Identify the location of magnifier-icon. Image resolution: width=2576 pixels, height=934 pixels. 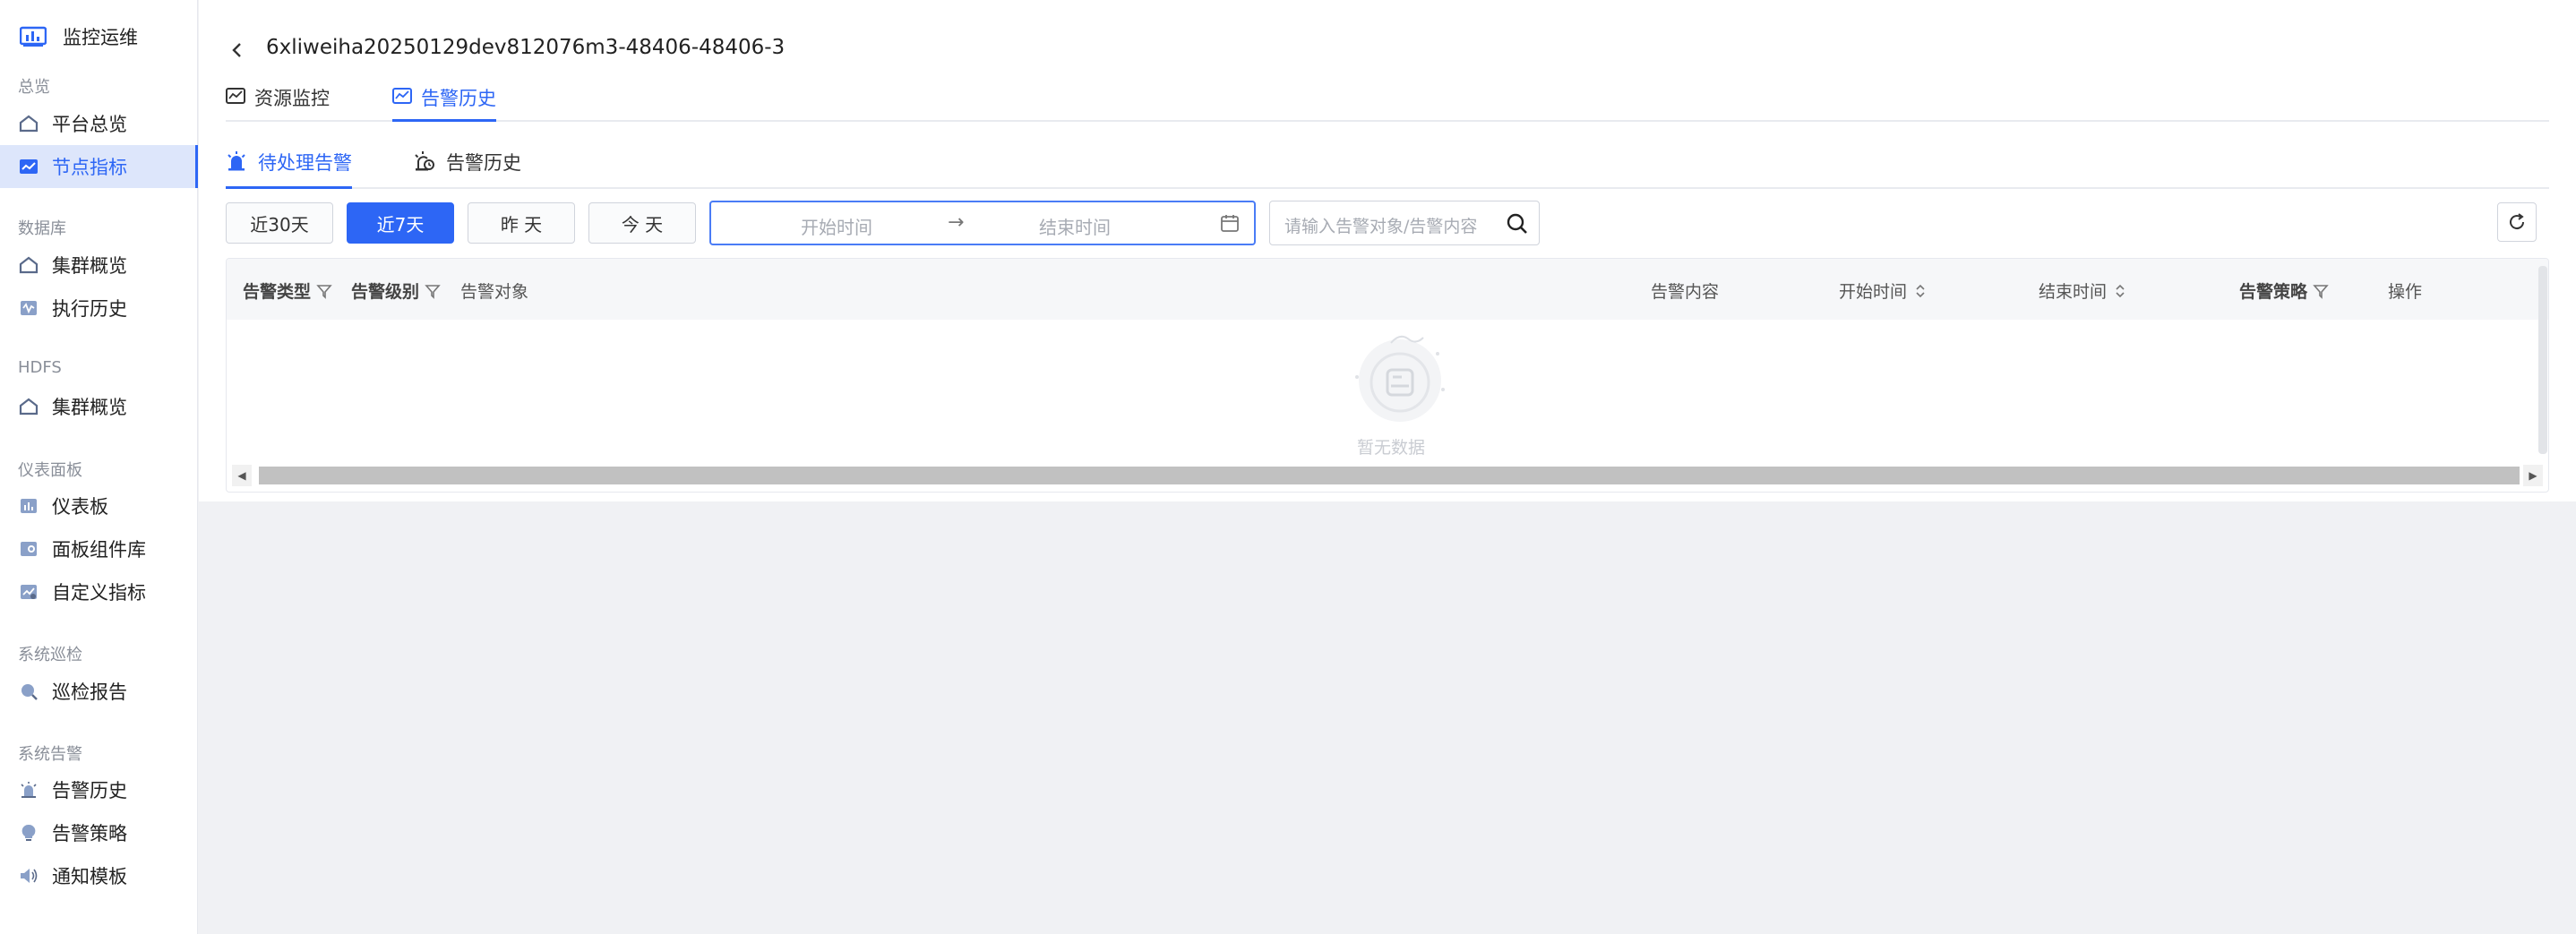
(28, 691).